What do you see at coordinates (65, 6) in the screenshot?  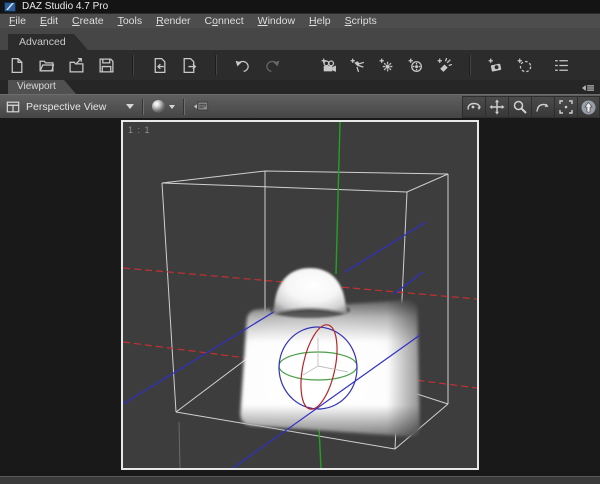 I see `window-title: DAZ Studio 4.7 Pro` at bounding box center [65, 6].